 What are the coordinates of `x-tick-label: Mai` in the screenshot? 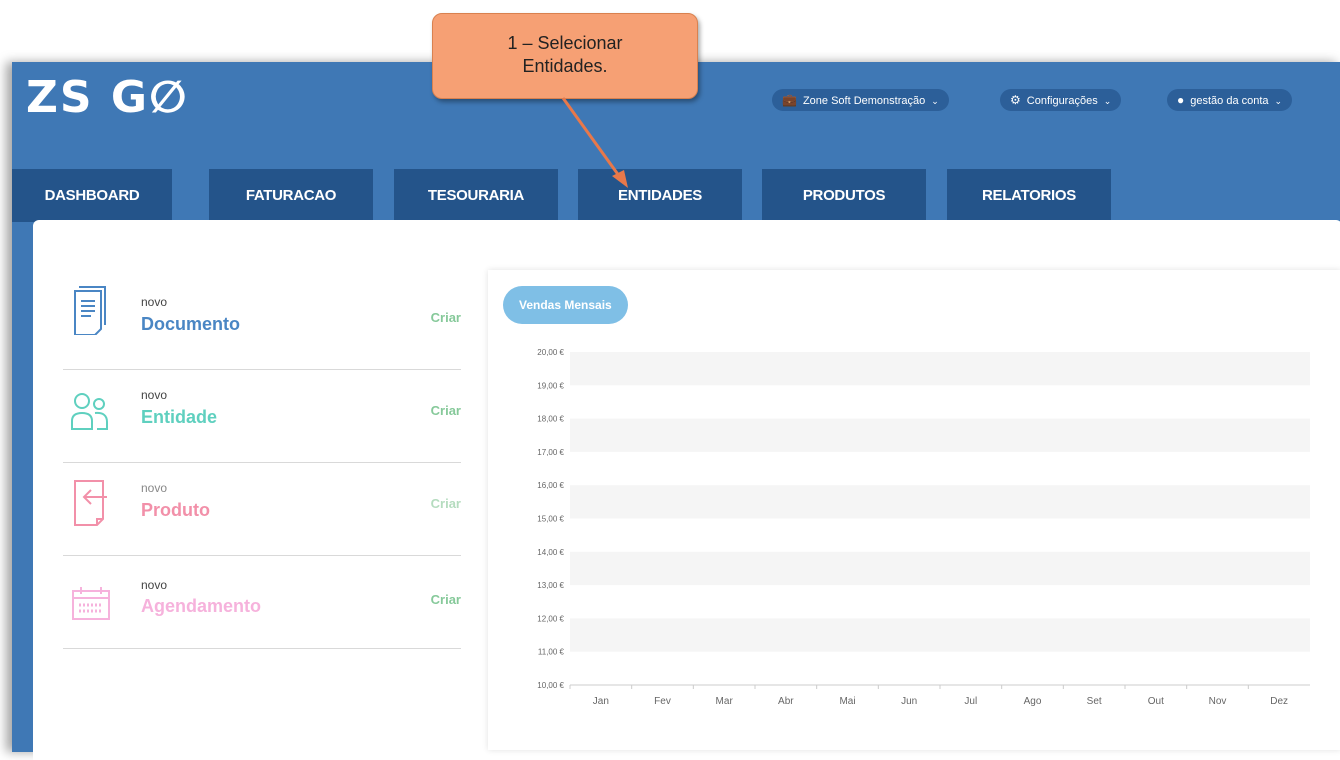 It's located at (847, 701).